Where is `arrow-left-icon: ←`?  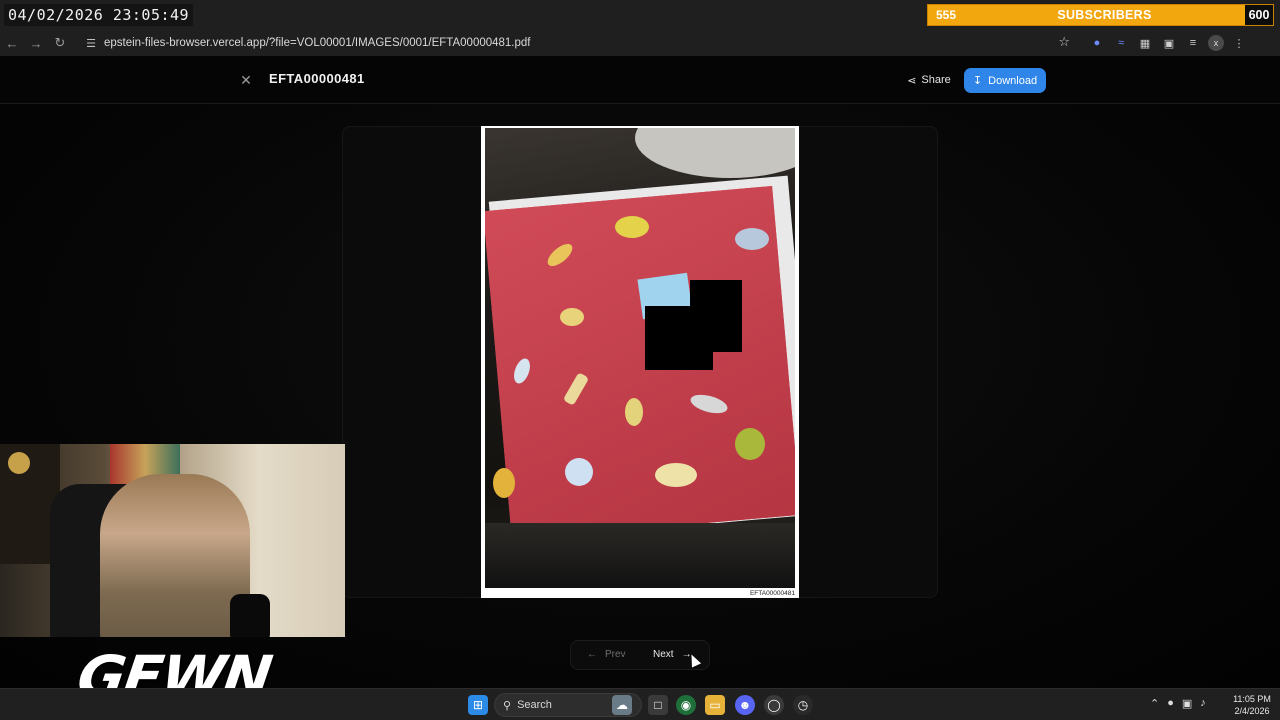
arrow-left-icon: ← is located at coordinates (592, 654).